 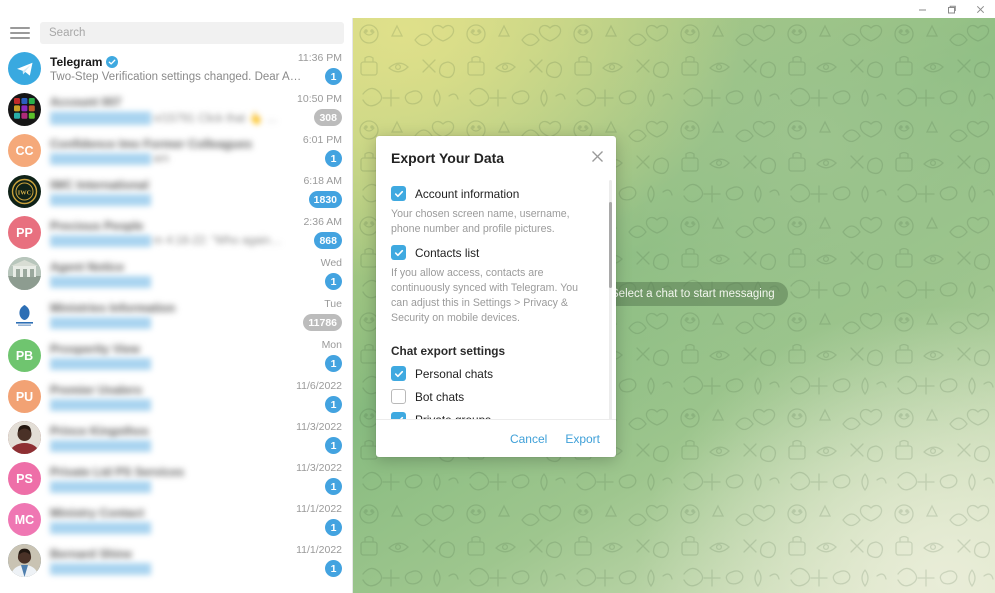 What do you see at coordinates (76, 61) in the screenshot?
I see `chat-item-name: Telegram` at bounding box center [76, 61].